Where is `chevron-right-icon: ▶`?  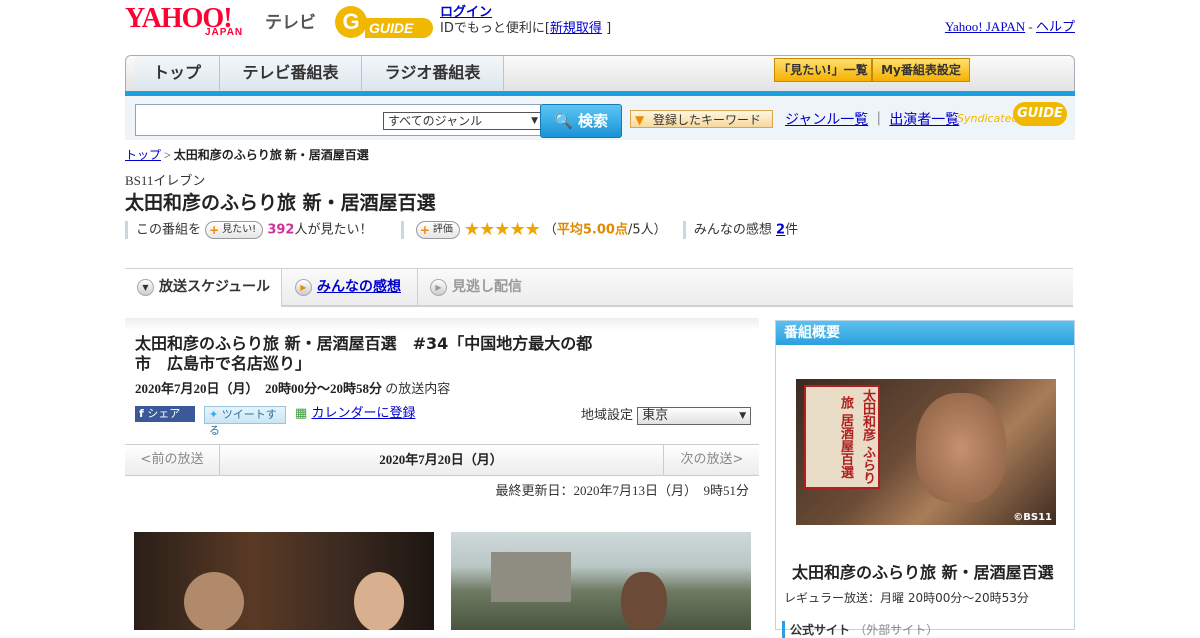
chevron-right-icon: ▶ is located at coordinates (303, 287).